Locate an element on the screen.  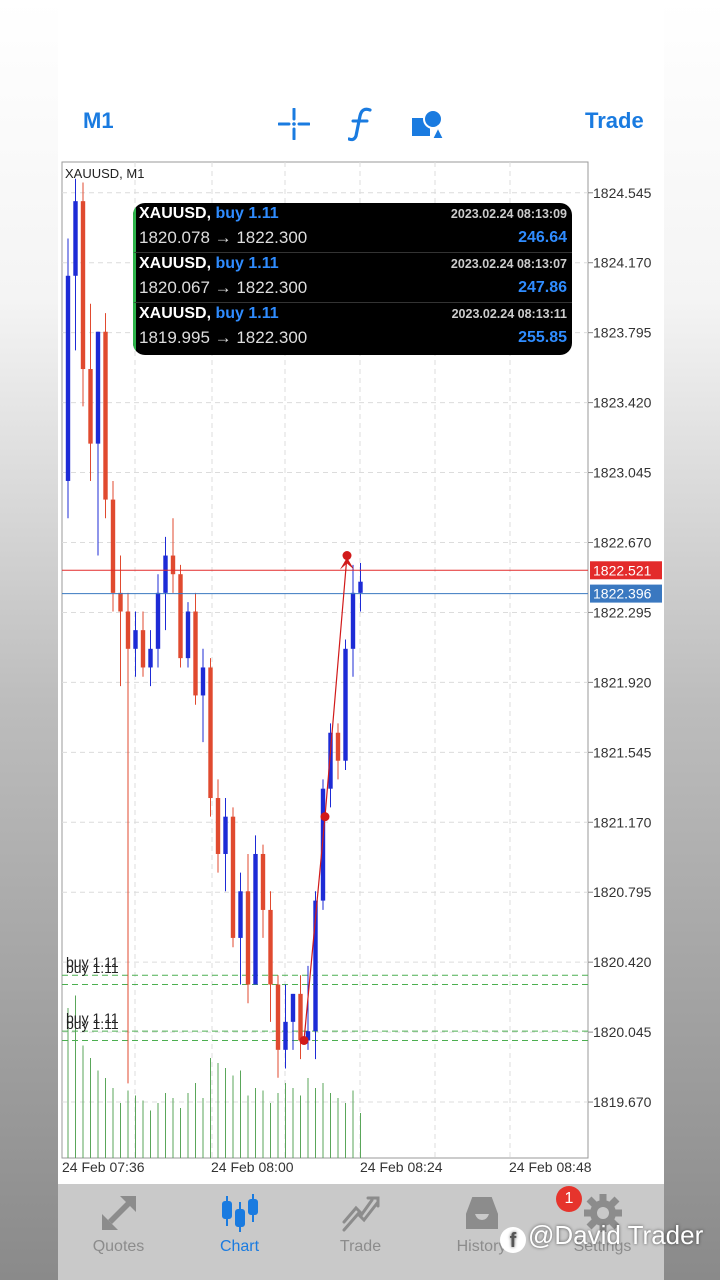
watermark: f @David Trader is located at coordinates (601, 1236).